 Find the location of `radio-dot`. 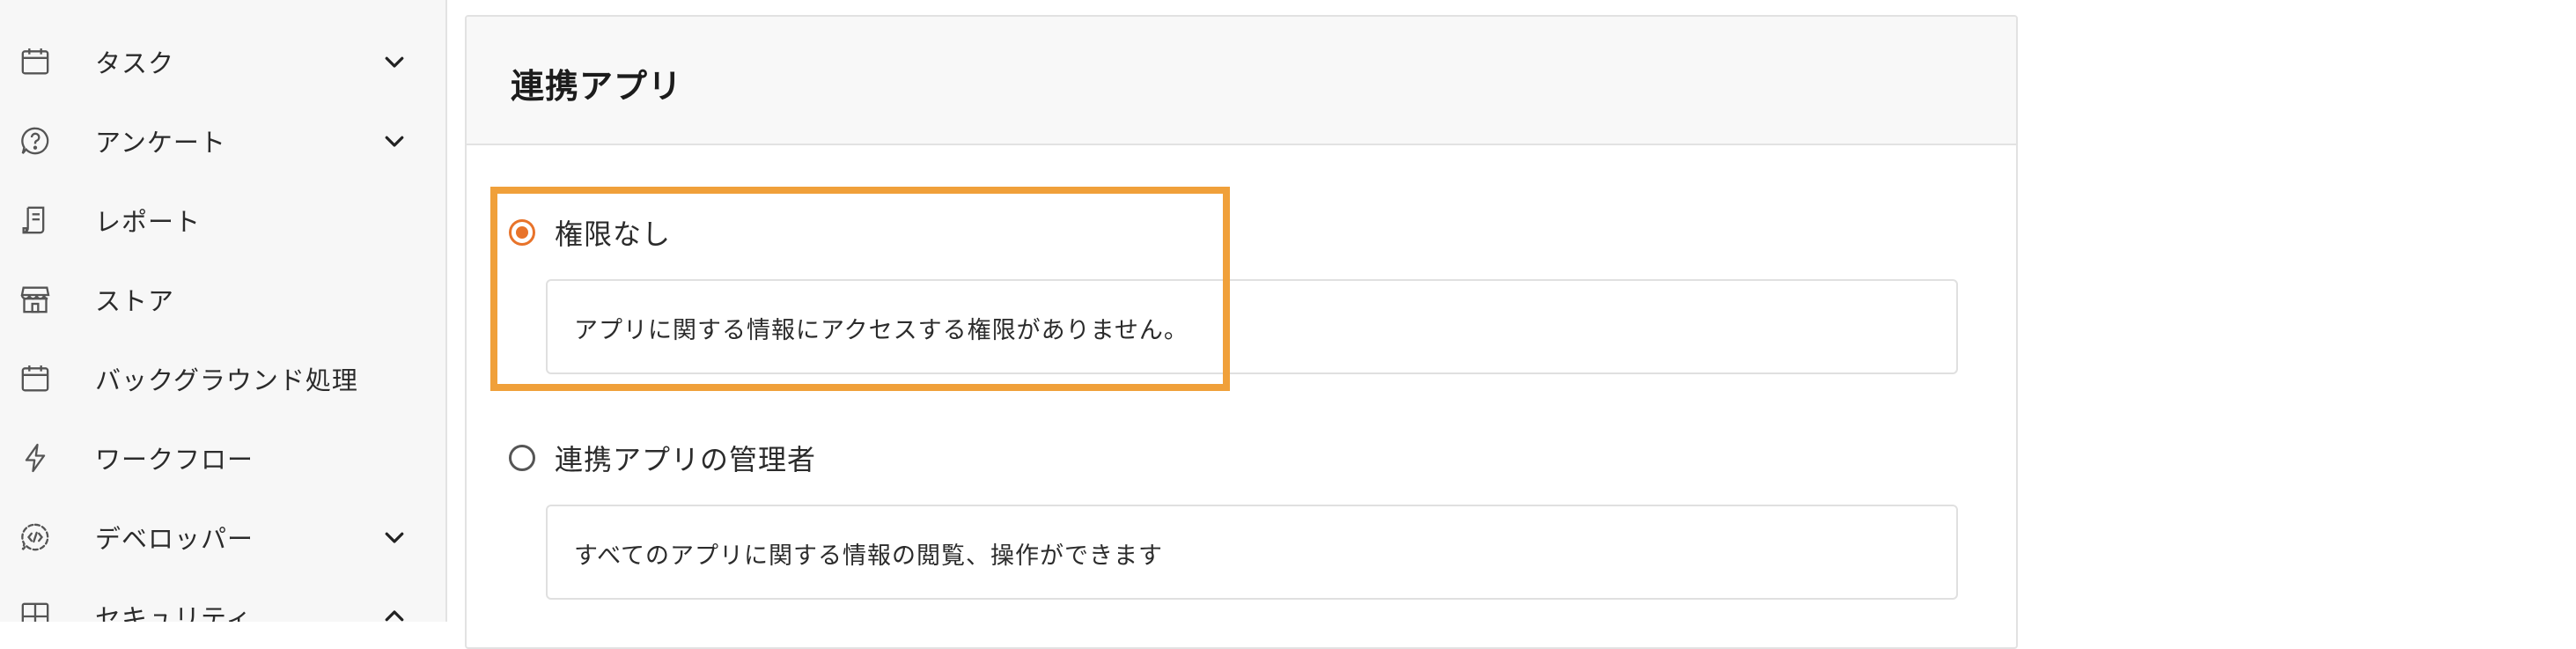

radio-dot is located at coordinates (522, 232).